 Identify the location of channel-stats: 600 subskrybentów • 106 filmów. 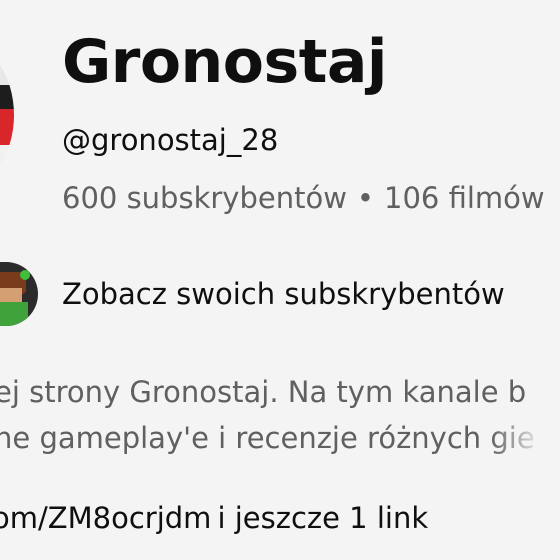
(303, 198).